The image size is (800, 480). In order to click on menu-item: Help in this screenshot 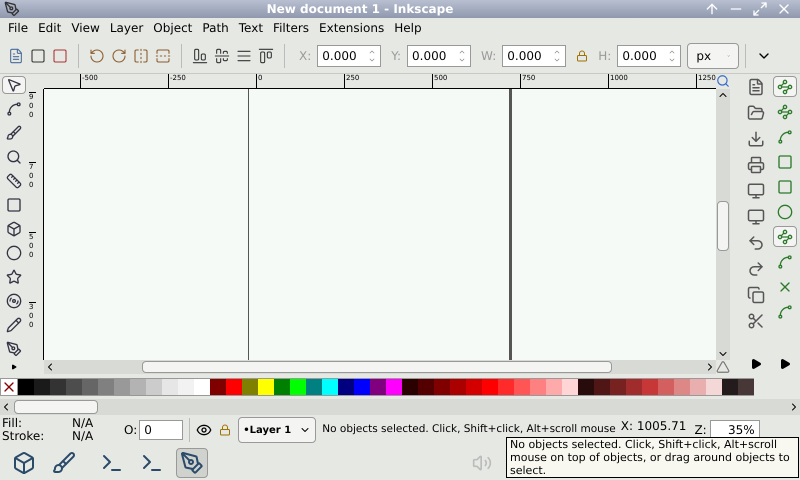, I will do `click(408, 28)`.